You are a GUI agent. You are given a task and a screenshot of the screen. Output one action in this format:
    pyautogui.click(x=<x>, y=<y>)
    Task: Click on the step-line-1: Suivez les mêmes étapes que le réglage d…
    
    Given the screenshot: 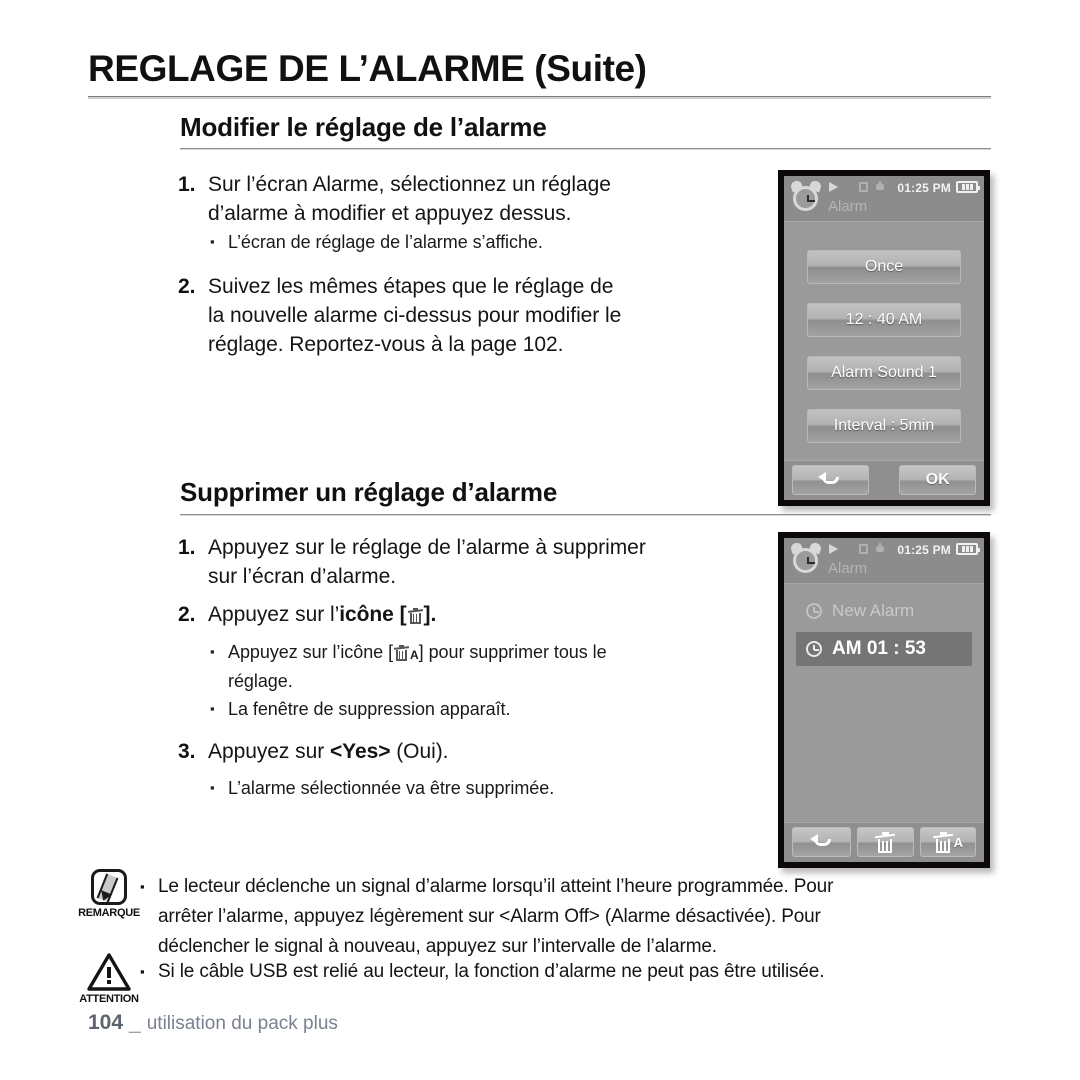 What is the action you would take?
    pyautogui.click(x=411, y=286)
    